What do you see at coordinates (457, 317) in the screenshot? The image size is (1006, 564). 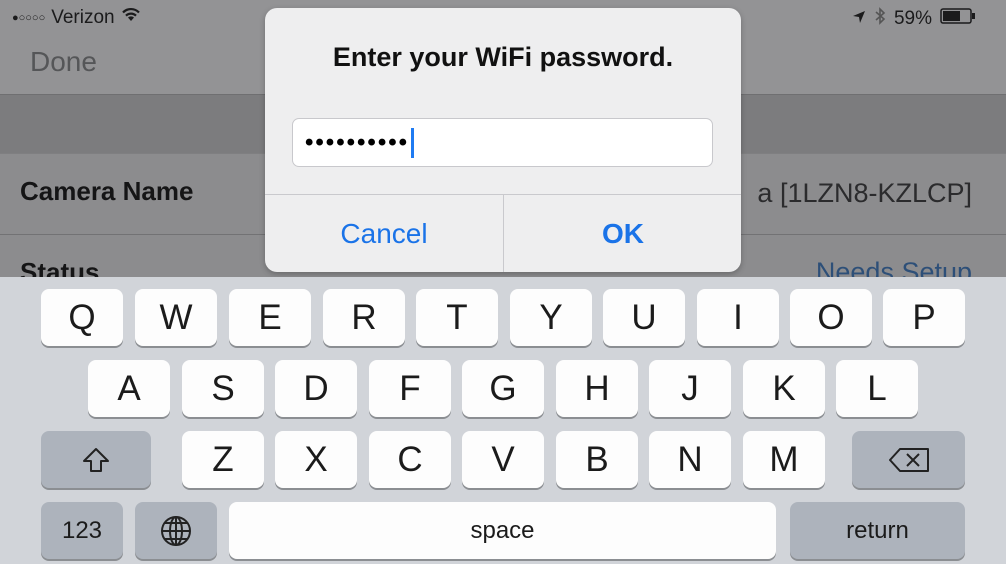 I see `key-t: T` at bounding box center [457, 317].